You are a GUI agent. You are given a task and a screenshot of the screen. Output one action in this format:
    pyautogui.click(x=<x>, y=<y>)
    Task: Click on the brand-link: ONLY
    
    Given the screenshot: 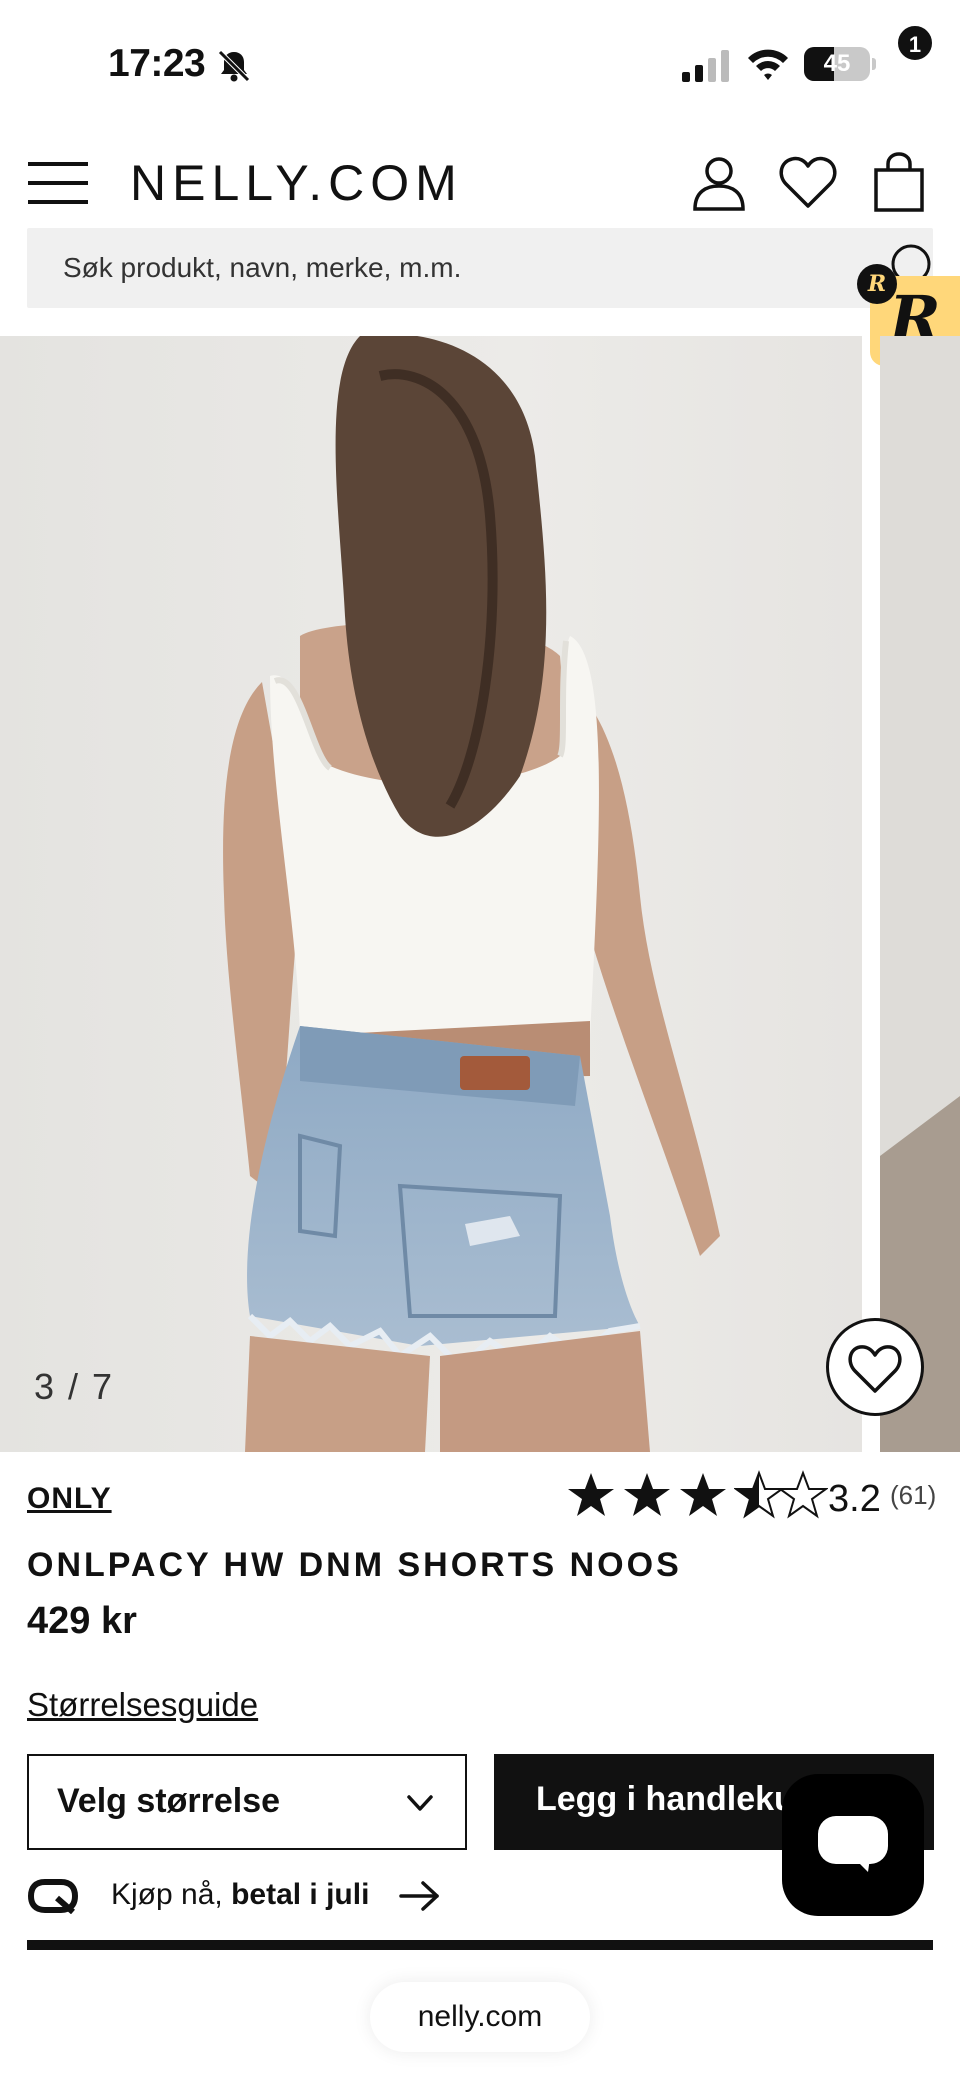 What is the action you would take?
    pyautogui.click(x=69, y=1499)
    